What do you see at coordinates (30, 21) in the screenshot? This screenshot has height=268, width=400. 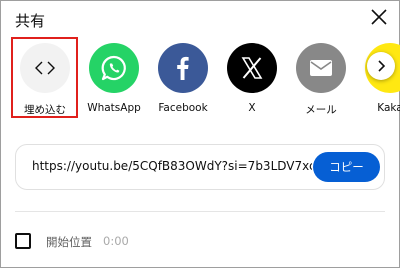 I see `dialog-title: 共有` at bounding box center [30, 21].